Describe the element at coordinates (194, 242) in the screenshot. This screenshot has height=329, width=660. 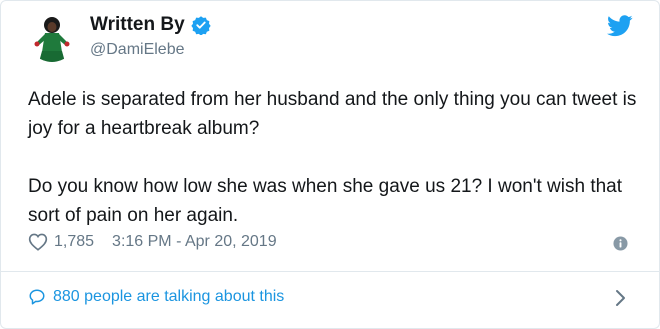
I see `tweet-timestamp: 3:16 PM - Apr 20, 2019` at that location.